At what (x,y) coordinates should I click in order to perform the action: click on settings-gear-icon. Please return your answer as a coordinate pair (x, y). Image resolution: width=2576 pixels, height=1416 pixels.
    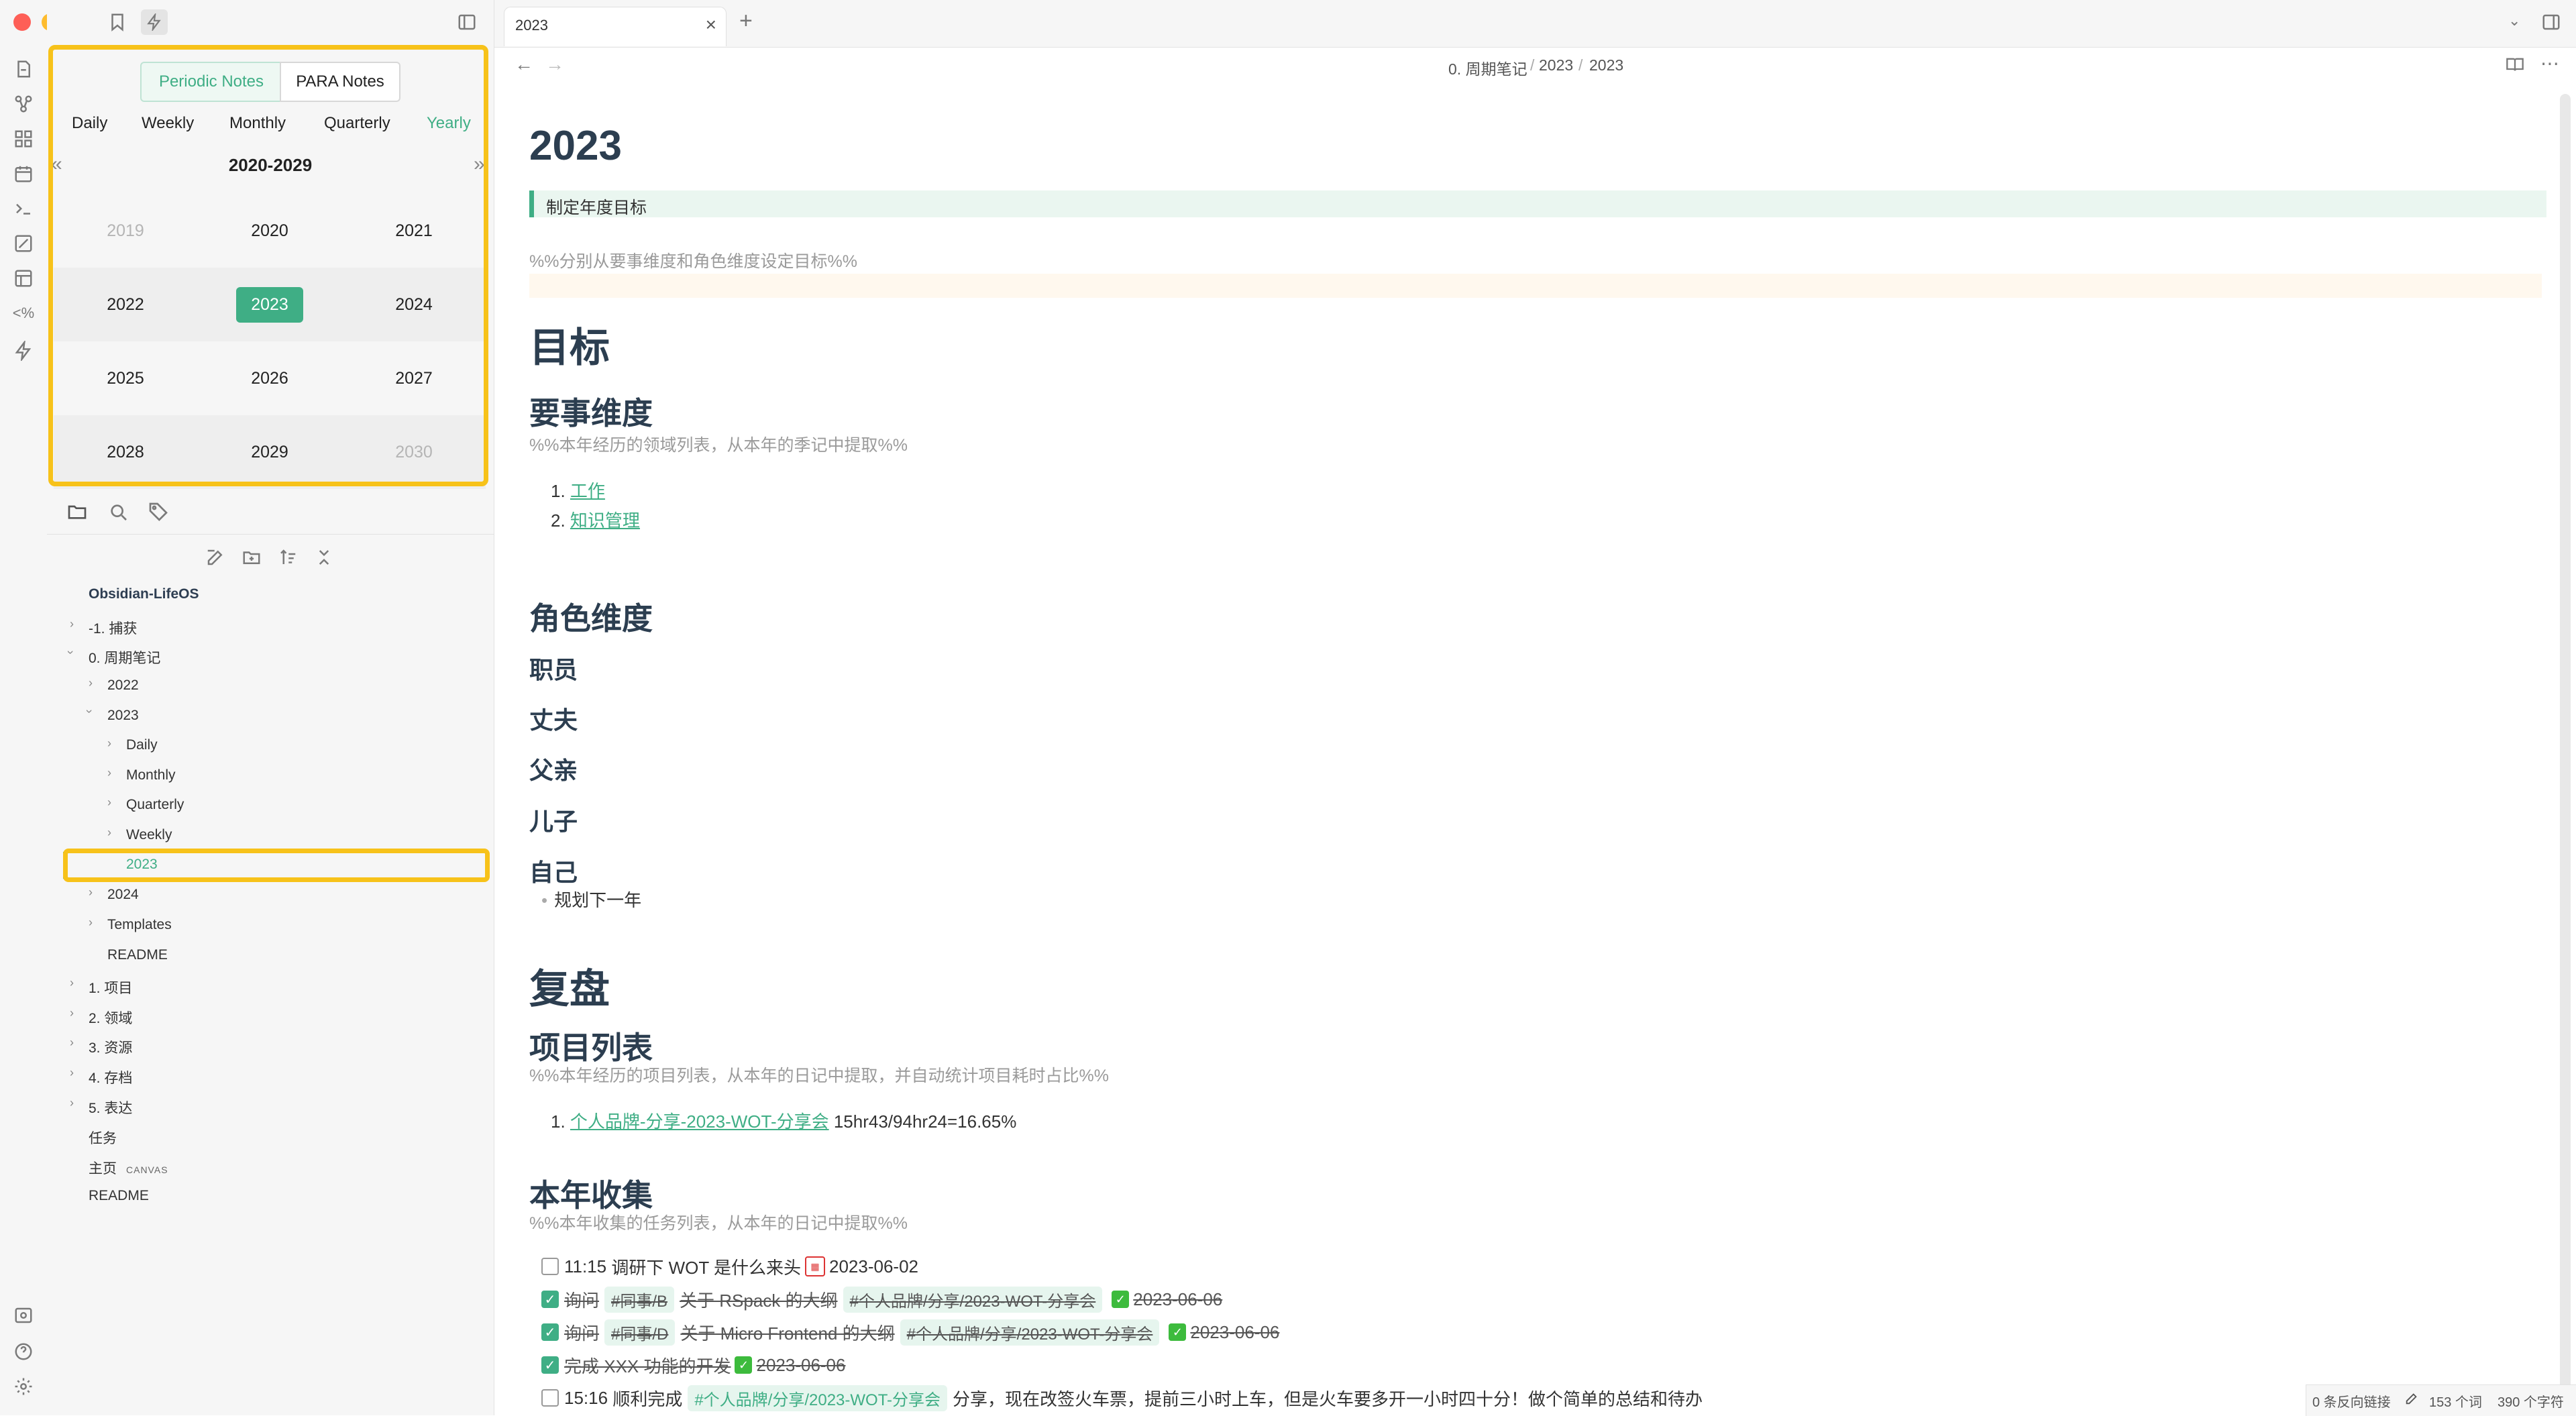
    Looking at the image, I should click on (23, 1387).